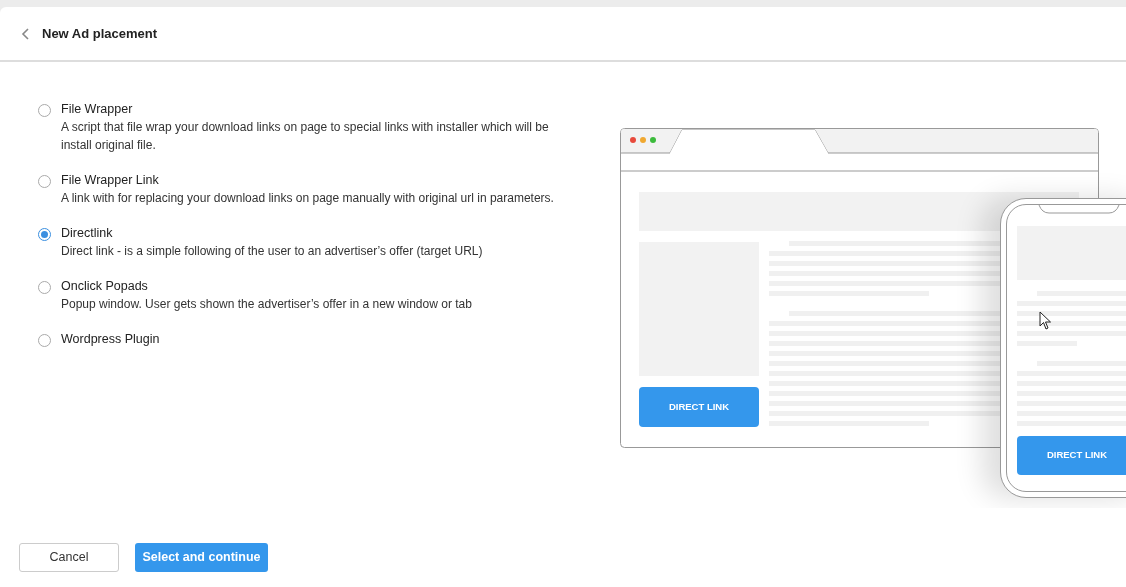  Describe the element at coordinates (266, 286) in the screenshot. I see `option-title: Onclick Popads` at that location.